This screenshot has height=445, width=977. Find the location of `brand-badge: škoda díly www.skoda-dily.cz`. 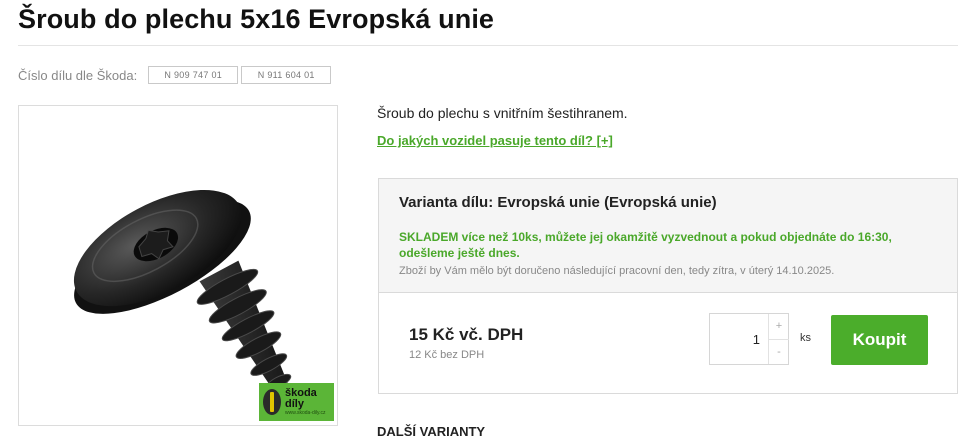

brand-badge: škoda díly www.skoda-dily.cz is located at coordinates (296, 402).